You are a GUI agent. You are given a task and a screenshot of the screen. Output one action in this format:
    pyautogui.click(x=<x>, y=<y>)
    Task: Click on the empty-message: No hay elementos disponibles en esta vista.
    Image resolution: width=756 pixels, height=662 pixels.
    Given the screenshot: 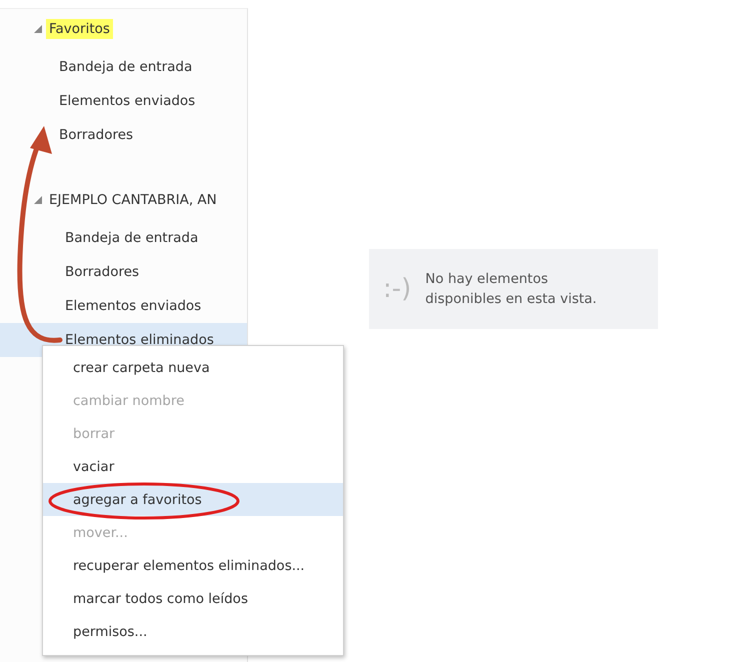 What is the action you would take?
    pyautogui.click(x=511, y=289)
    